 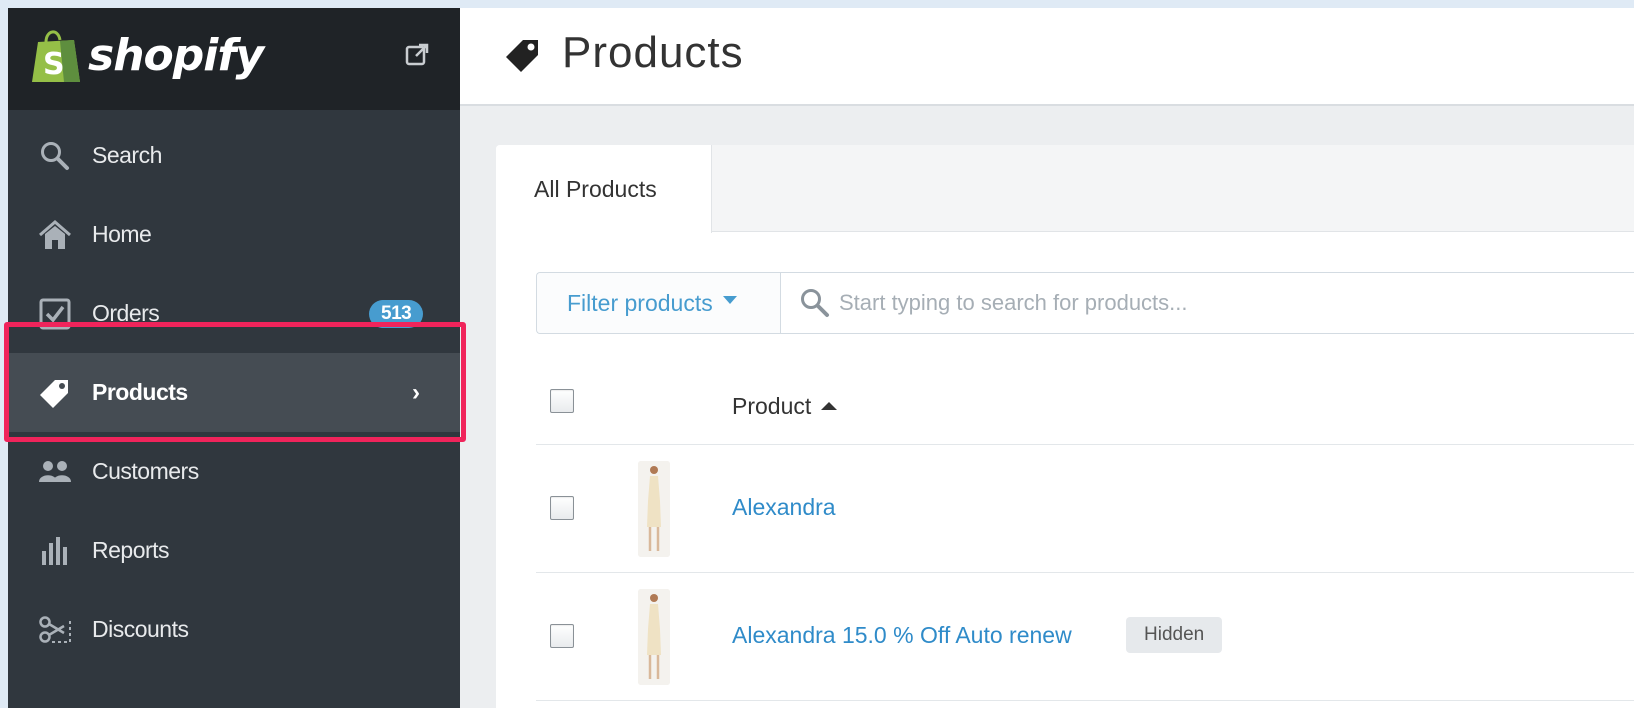 I want to click on brand-name: shopify, so click(x=176, y=55).